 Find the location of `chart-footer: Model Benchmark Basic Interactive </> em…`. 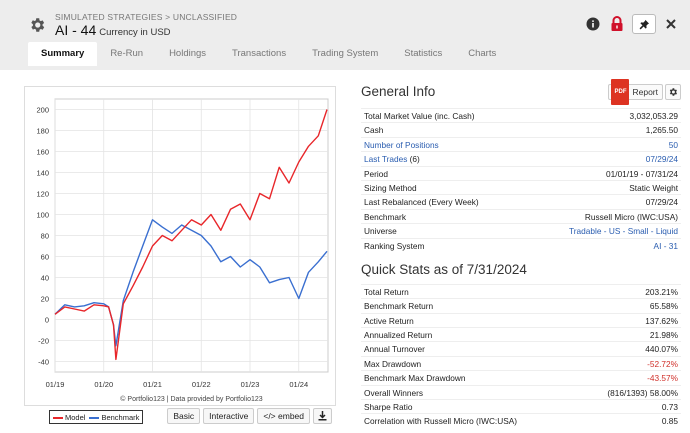

chart-footer: Model Benchmark Basic Interactive </> em… is located at coordinates (180, 418).